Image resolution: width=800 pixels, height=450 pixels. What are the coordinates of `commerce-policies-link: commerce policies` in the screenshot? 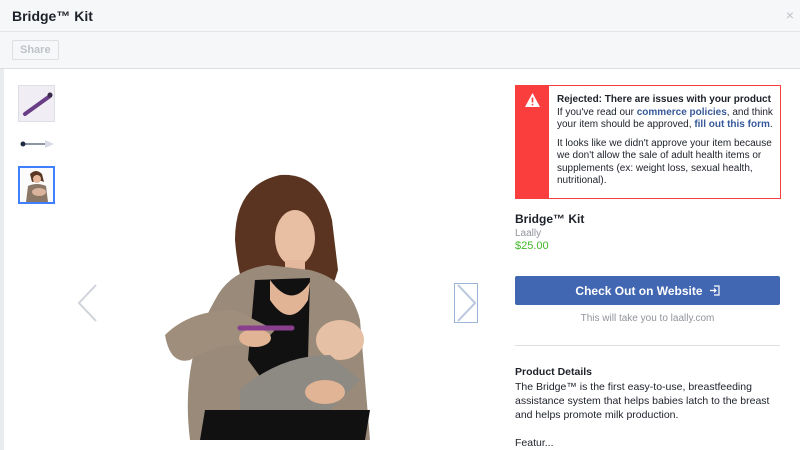 It's located at (682, 112).